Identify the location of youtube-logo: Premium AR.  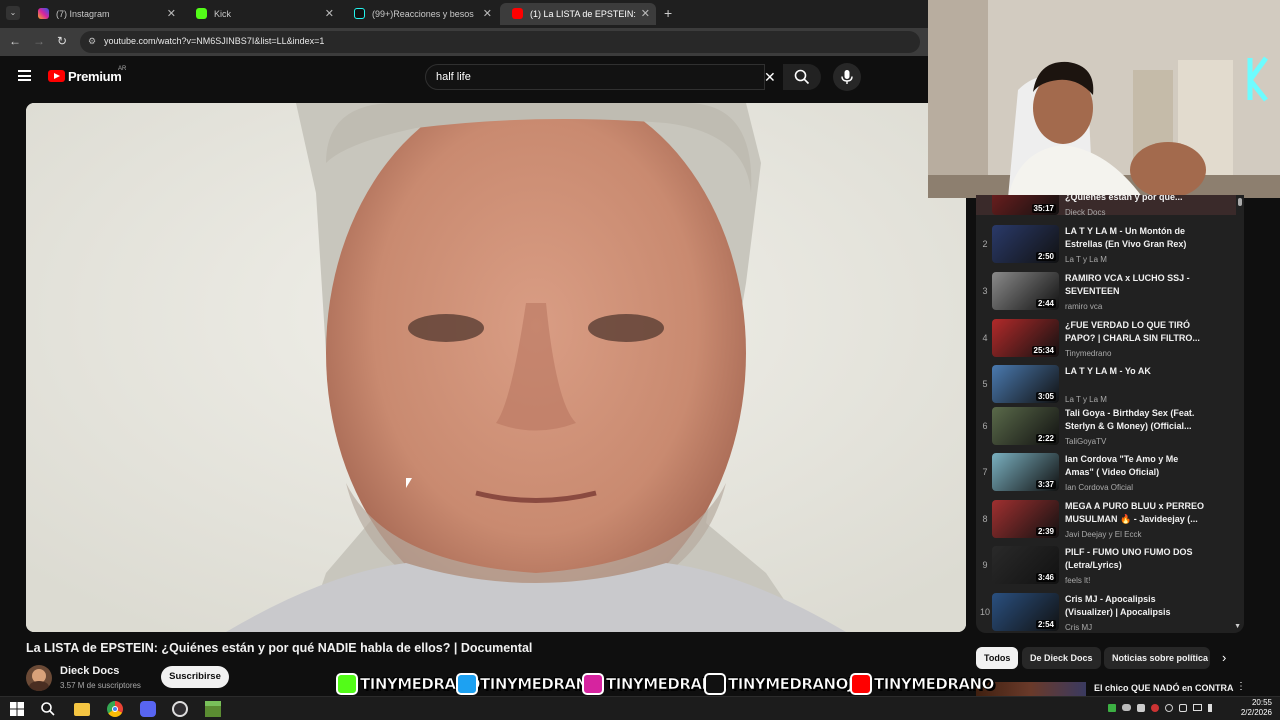
(98, 76).